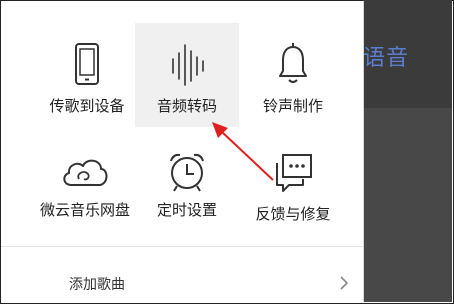 Image resolution: width=454 pixels, height=304 pixels. What do you see at coordinates (187, 64) in the screenshot?
I see `waveform-icon` at bounding box center [187, 64].